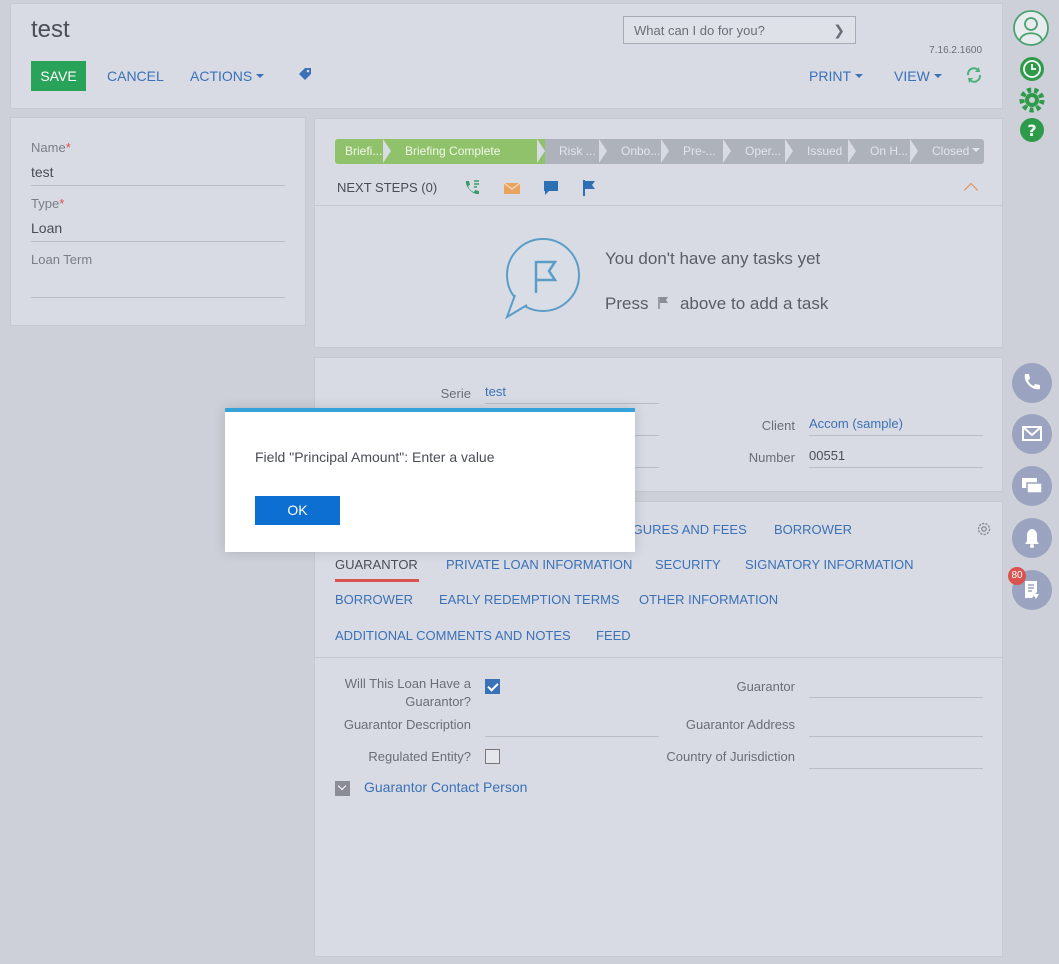  Describe the element at coordinates (713, 258) in the screenshot. I see `empty-tasks-title: You don't have any tasks yet` at that location.